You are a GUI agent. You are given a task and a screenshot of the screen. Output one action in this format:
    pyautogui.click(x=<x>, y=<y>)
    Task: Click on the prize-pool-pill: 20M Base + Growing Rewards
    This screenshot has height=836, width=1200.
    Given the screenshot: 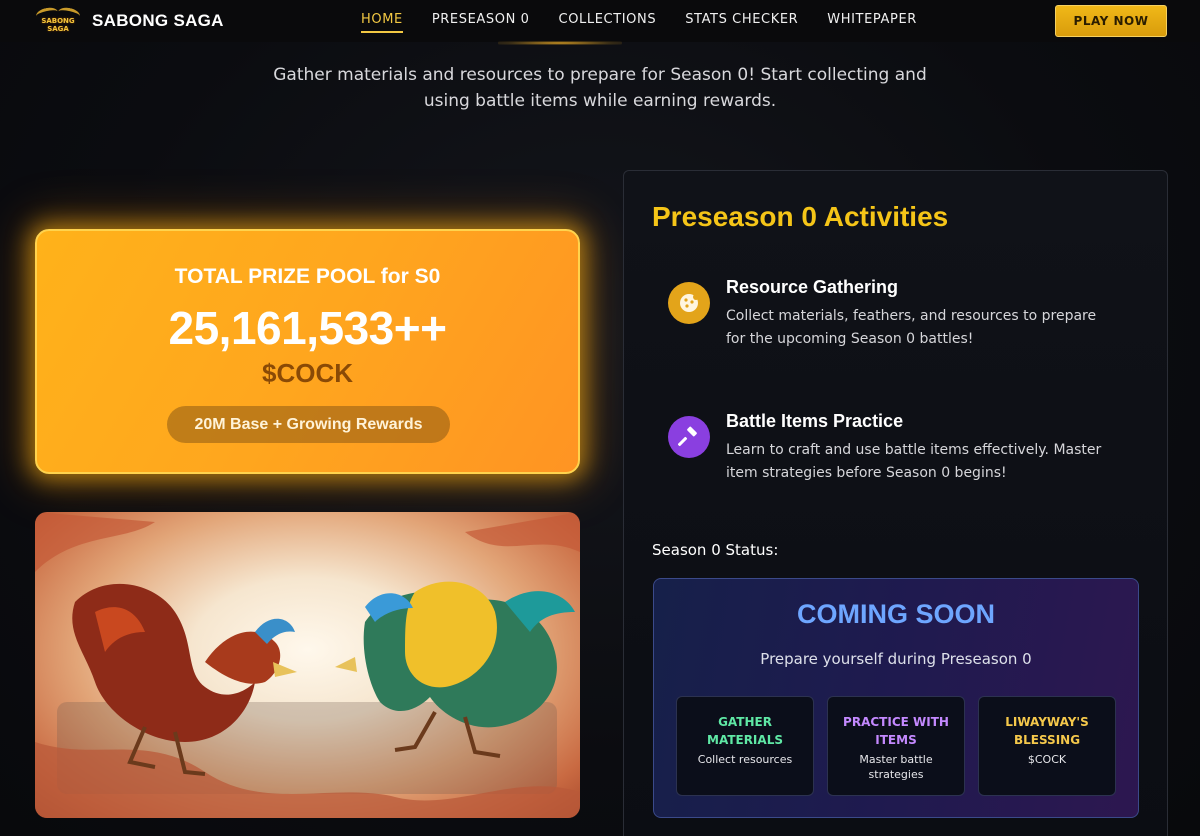 What is the action you would take?
    pyautogui.click(x=308, y=424)
    